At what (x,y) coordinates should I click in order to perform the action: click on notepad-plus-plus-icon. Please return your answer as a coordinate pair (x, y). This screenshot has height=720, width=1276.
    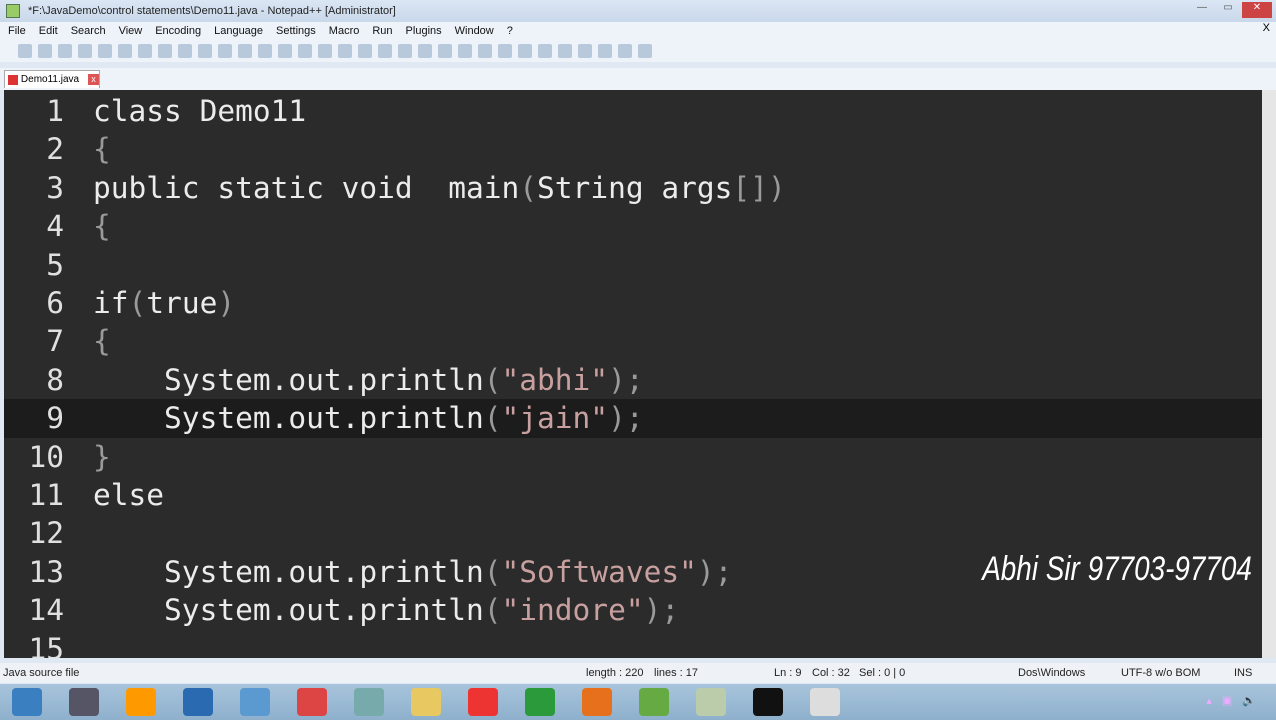
    Looking at the image, I should click on (654, 702).